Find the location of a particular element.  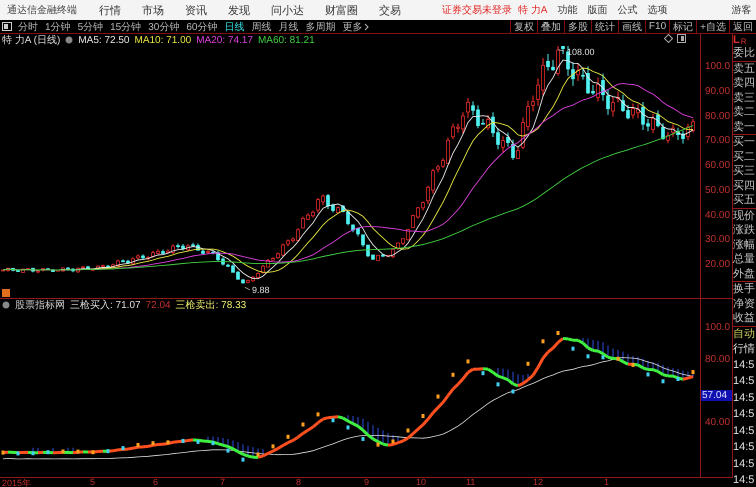

menu-item: 市场 is located at coordinates (153, 10).